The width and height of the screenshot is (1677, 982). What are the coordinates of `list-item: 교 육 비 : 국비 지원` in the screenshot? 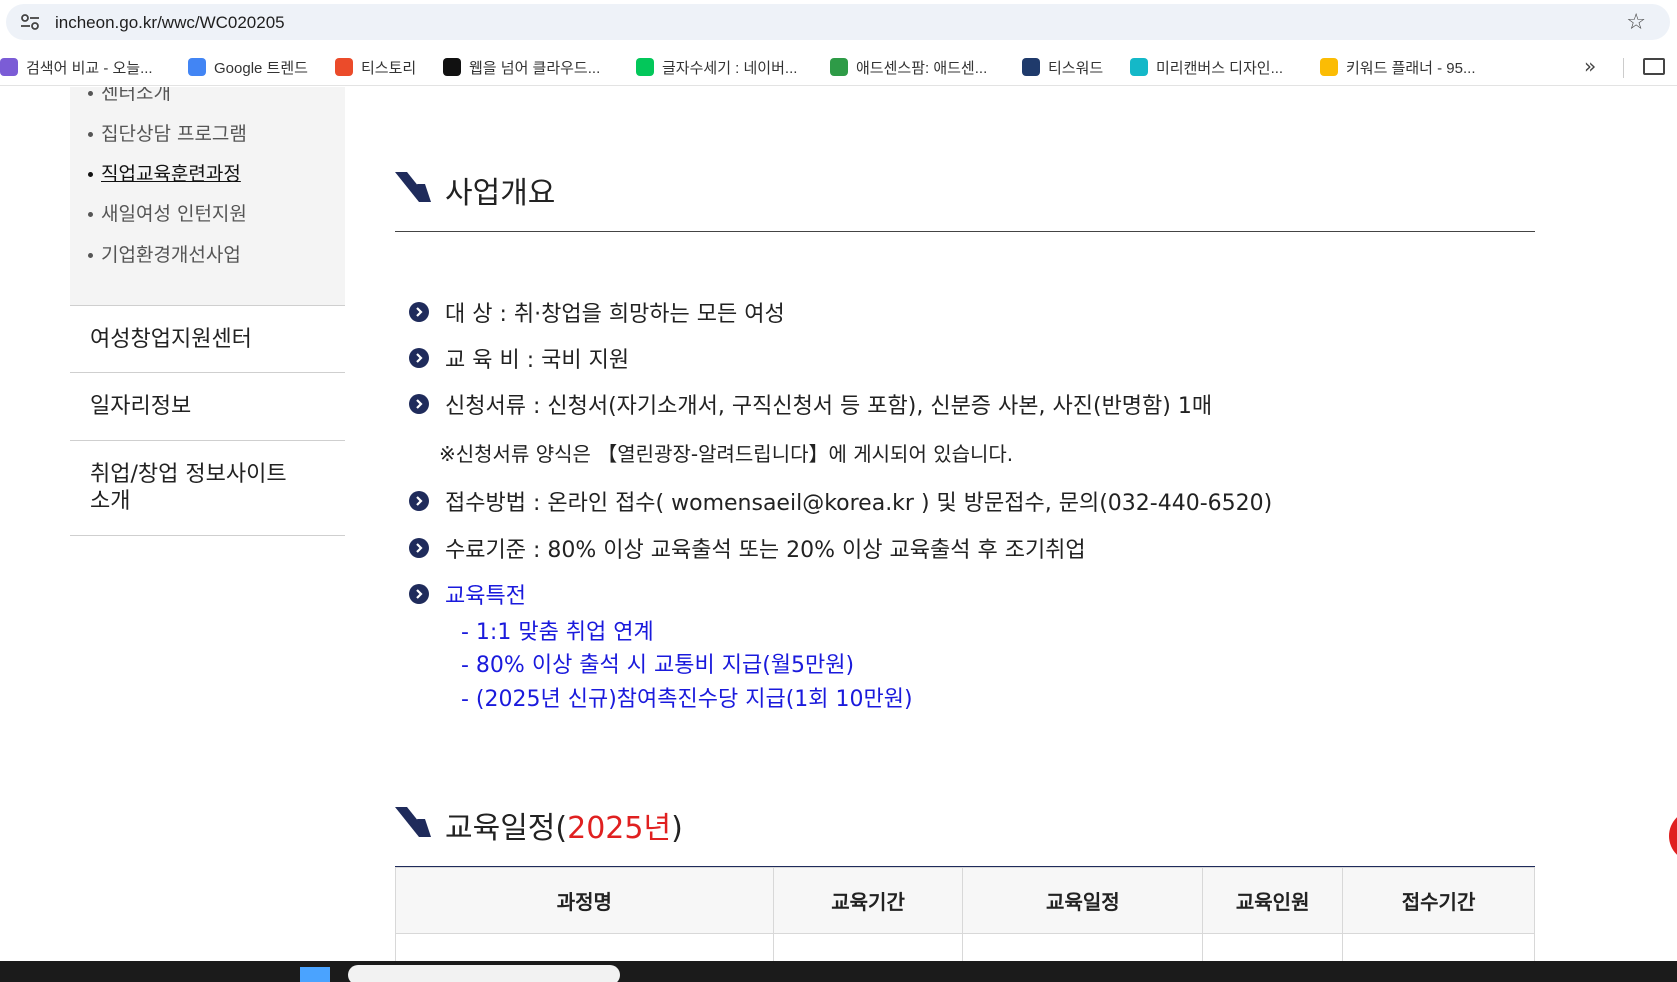 It's located at (519, 358).